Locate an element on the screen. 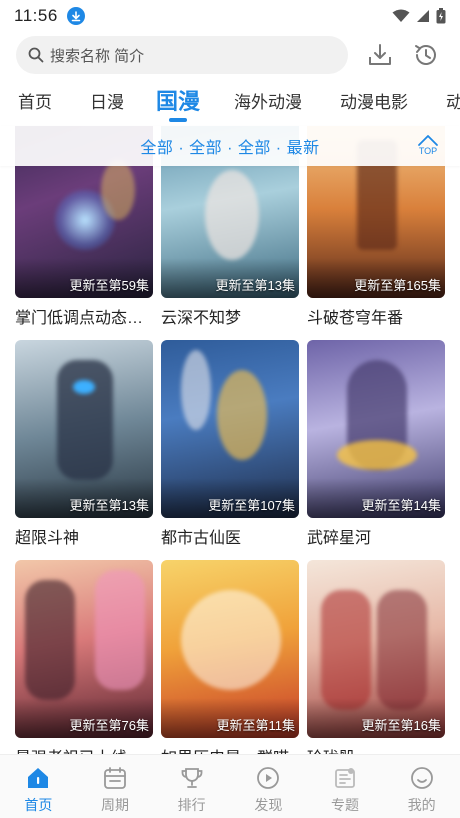 Image resolution: width=460 pixels, height=818 pixels. anime-title: 斗破苍穹年番 is located at coordinates (355, 318).